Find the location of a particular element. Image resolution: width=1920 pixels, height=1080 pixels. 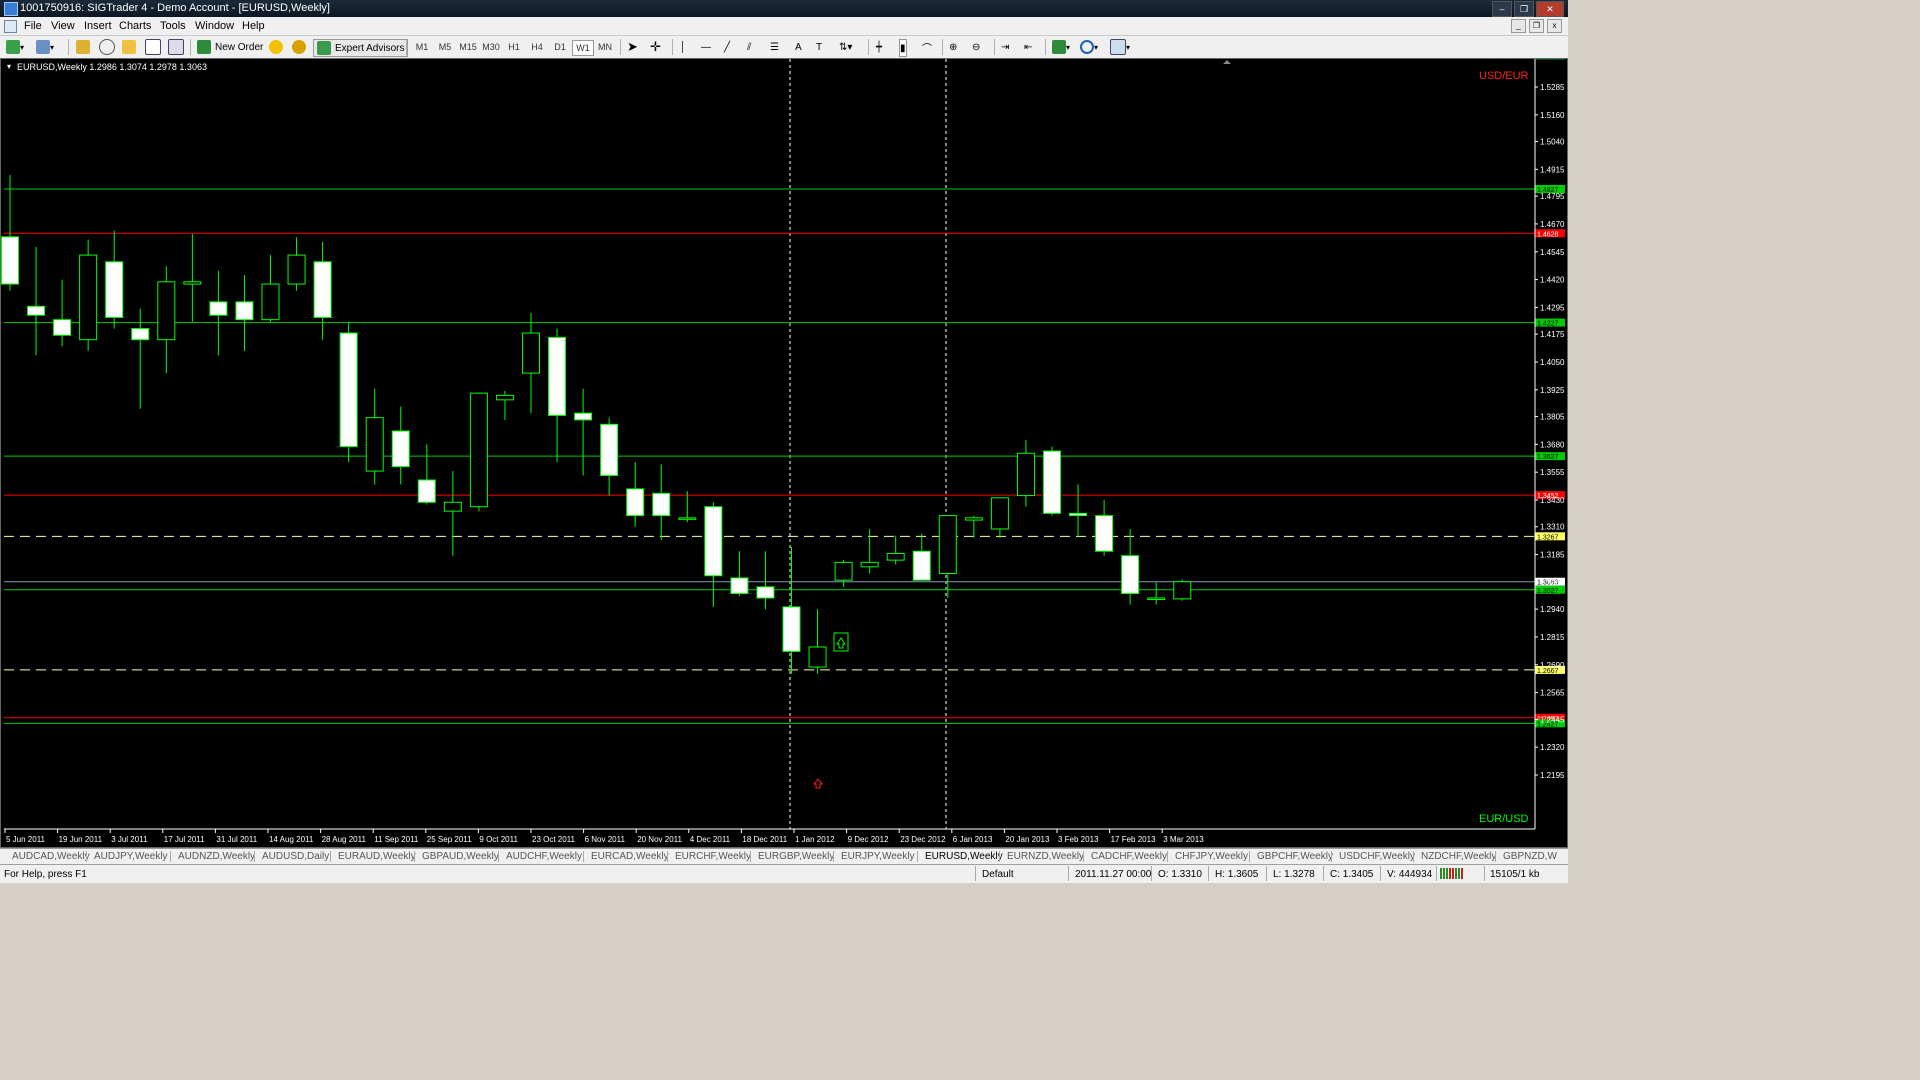

chart-shift-button: ⇤ is located at coordinates (1028, 47).